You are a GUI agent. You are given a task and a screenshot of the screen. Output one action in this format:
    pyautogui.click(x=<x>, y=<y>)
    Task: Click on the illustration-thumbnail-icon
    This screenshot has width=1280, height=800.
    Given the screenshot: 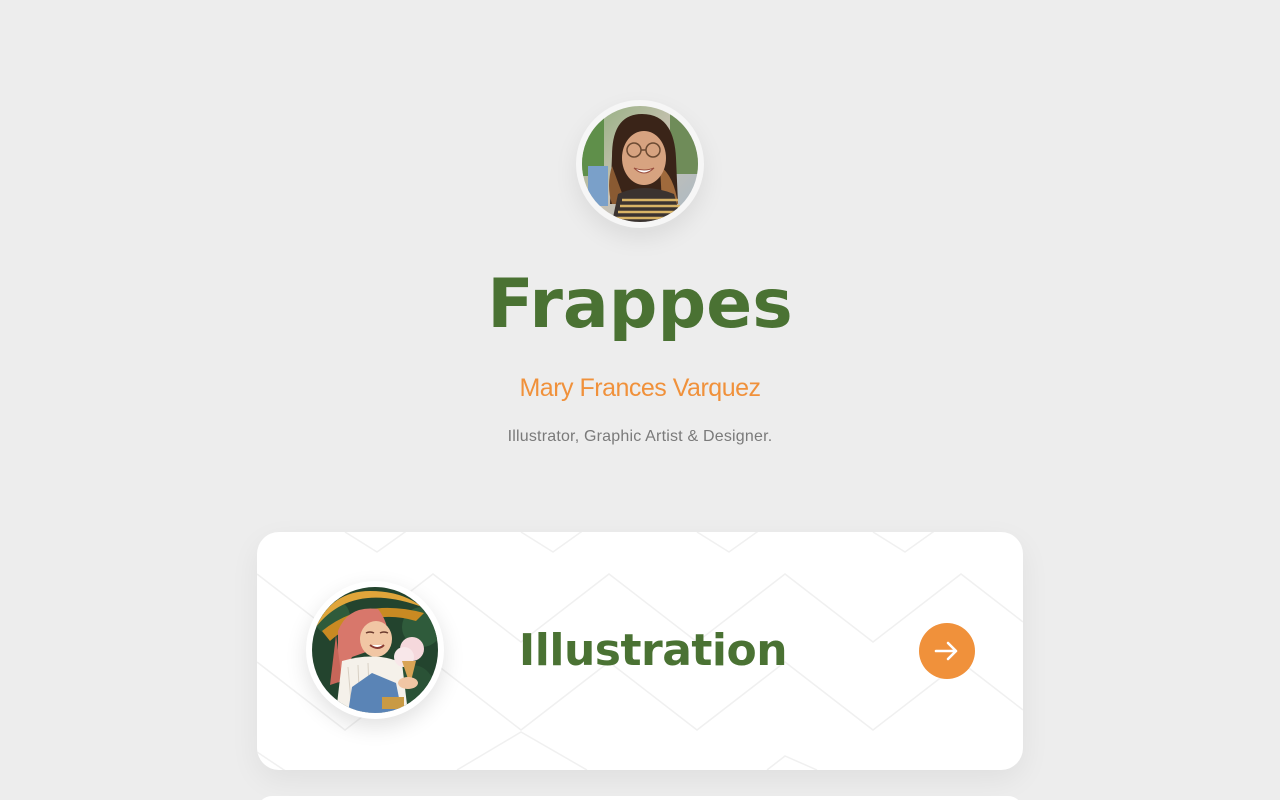 What is the action you would take?
    pyautogui.click(x=375, y=650)
    